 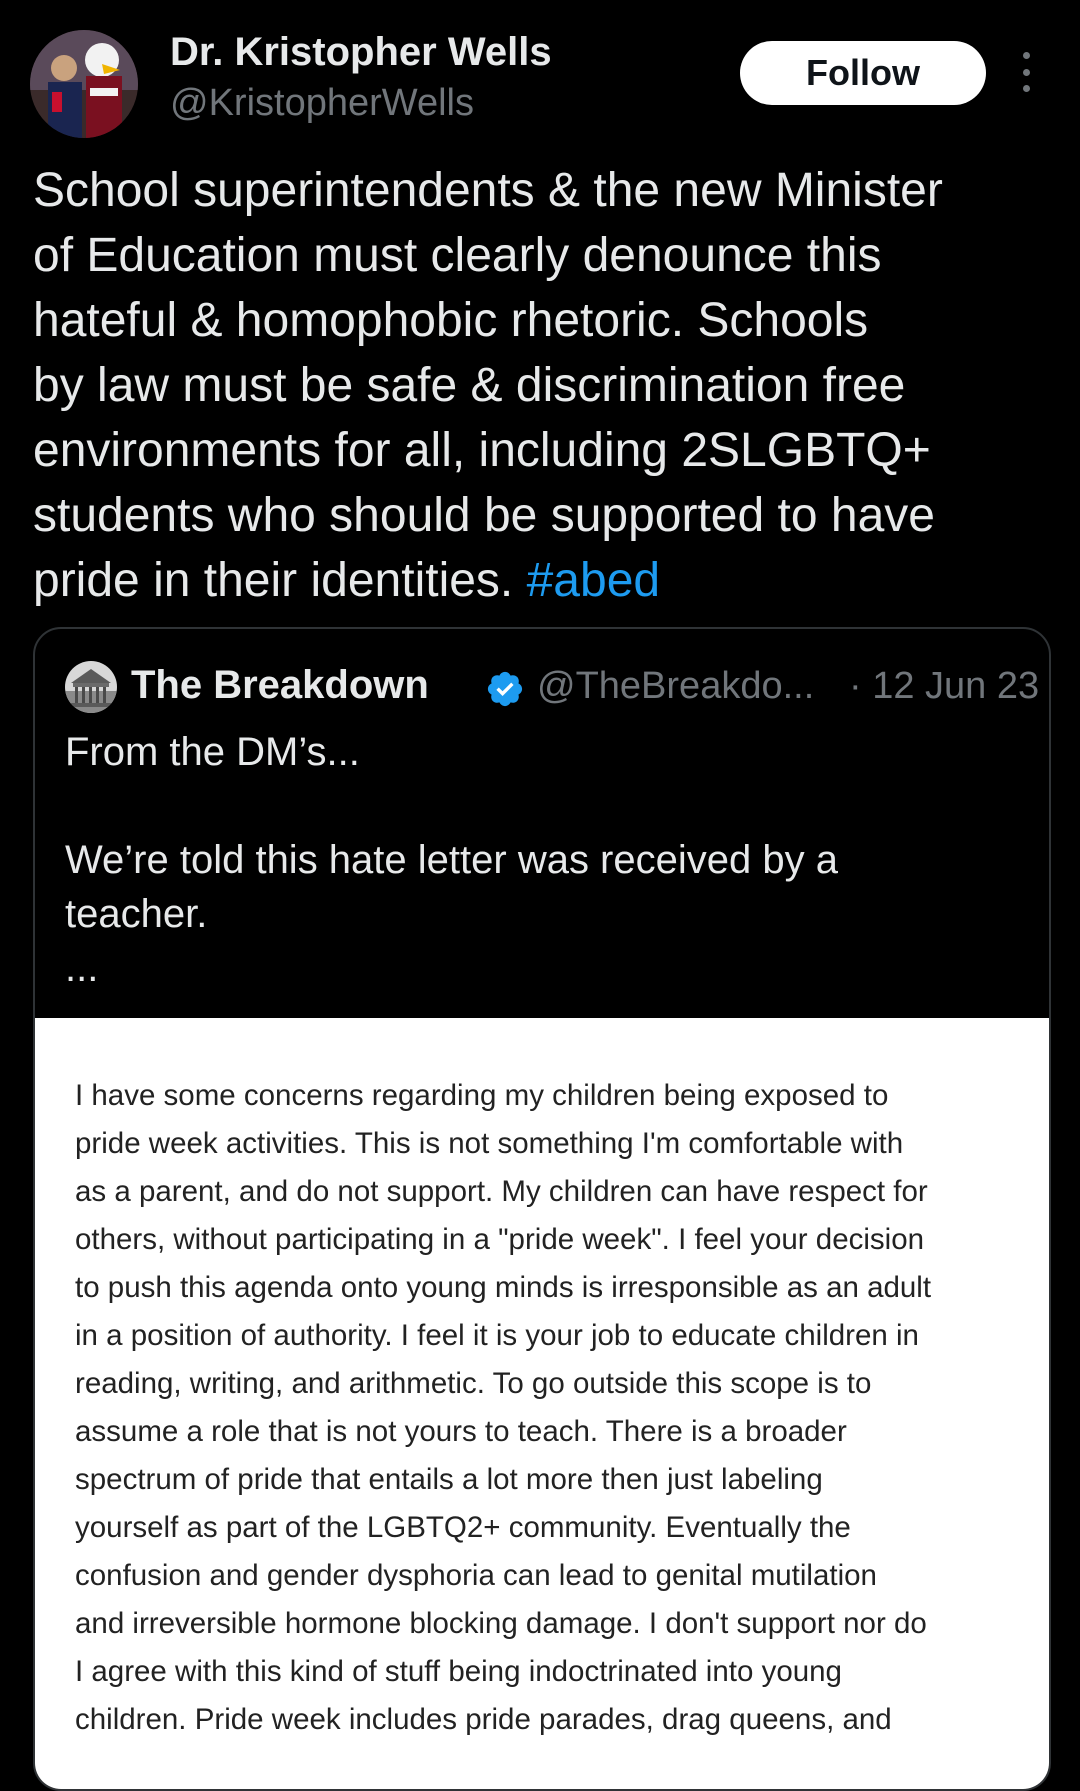 What do you see at coordinates (457, 255) in the screenshot?
I see `tweet-text-line: of Education must clearly denounce this` at bounding box center [457, 255].